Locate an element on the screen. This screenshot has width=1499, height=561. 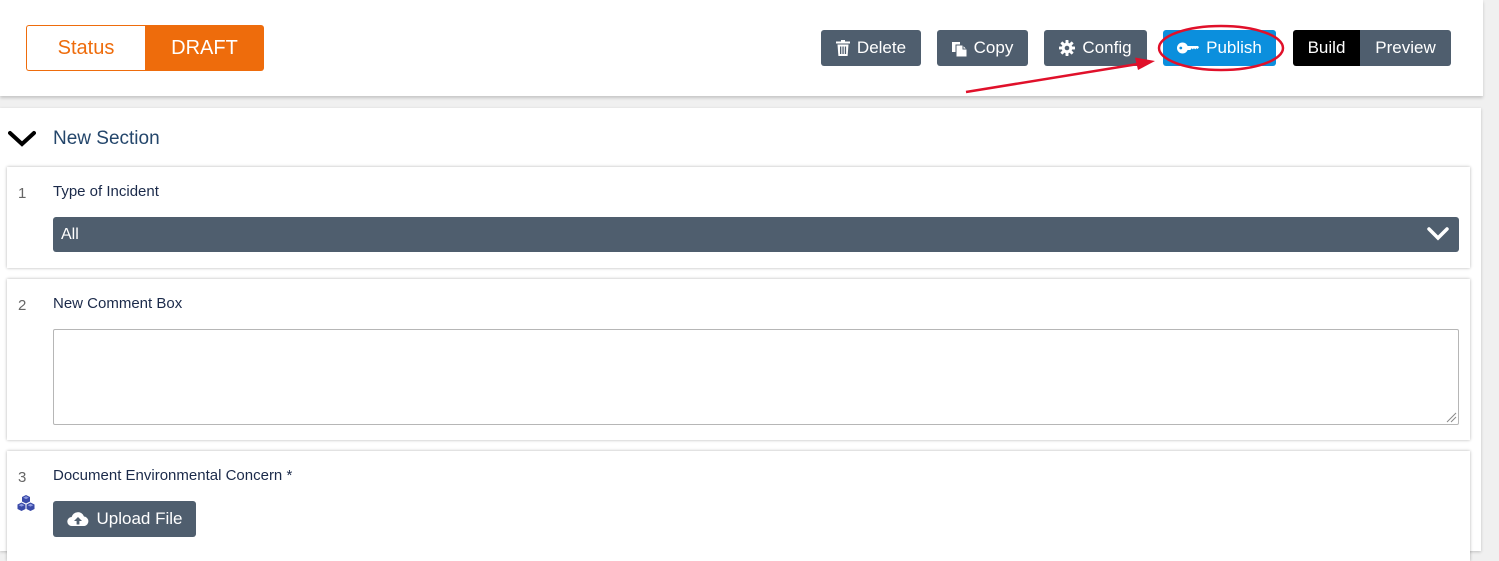
config-button: Config is located at coordinates (1095, 48).